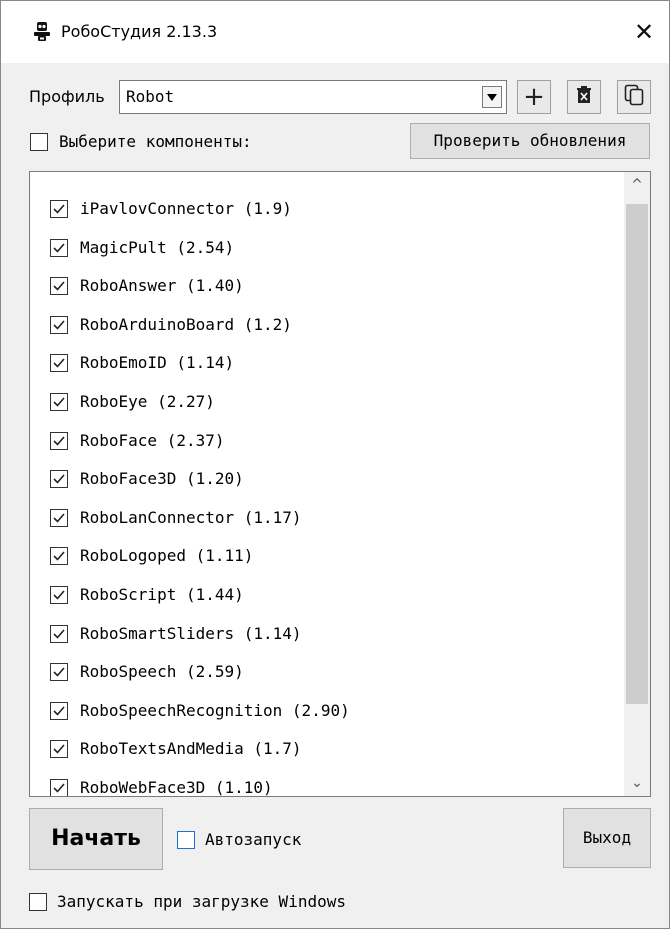 Image resolution: width=670 pixels, height=929 pixels. Describe the element at coordinates (139, 31) in the screenshot. I see `window-title: РобоСтудия 2.13.3` at that location.